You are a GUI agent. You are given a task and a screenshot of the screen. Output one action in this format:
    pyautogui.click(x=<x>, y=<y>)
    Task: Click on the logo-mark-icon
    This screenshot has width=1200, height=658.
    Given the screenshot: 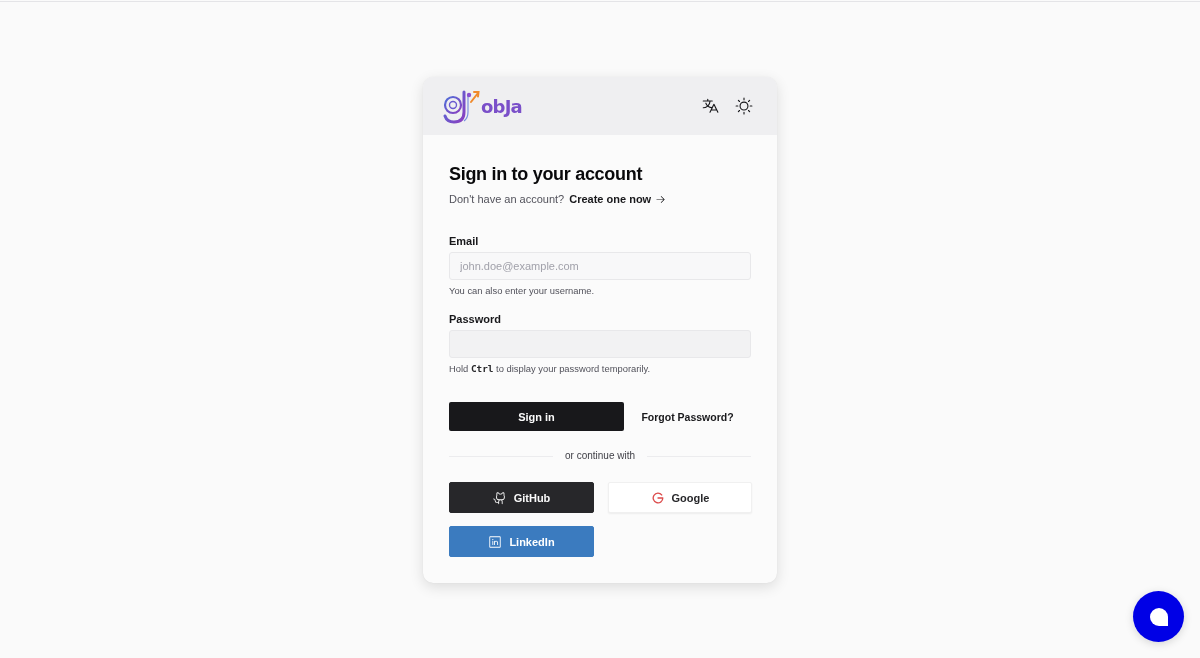 What is the action you would take?
    pyautogui.click(x=461, y=106)
    